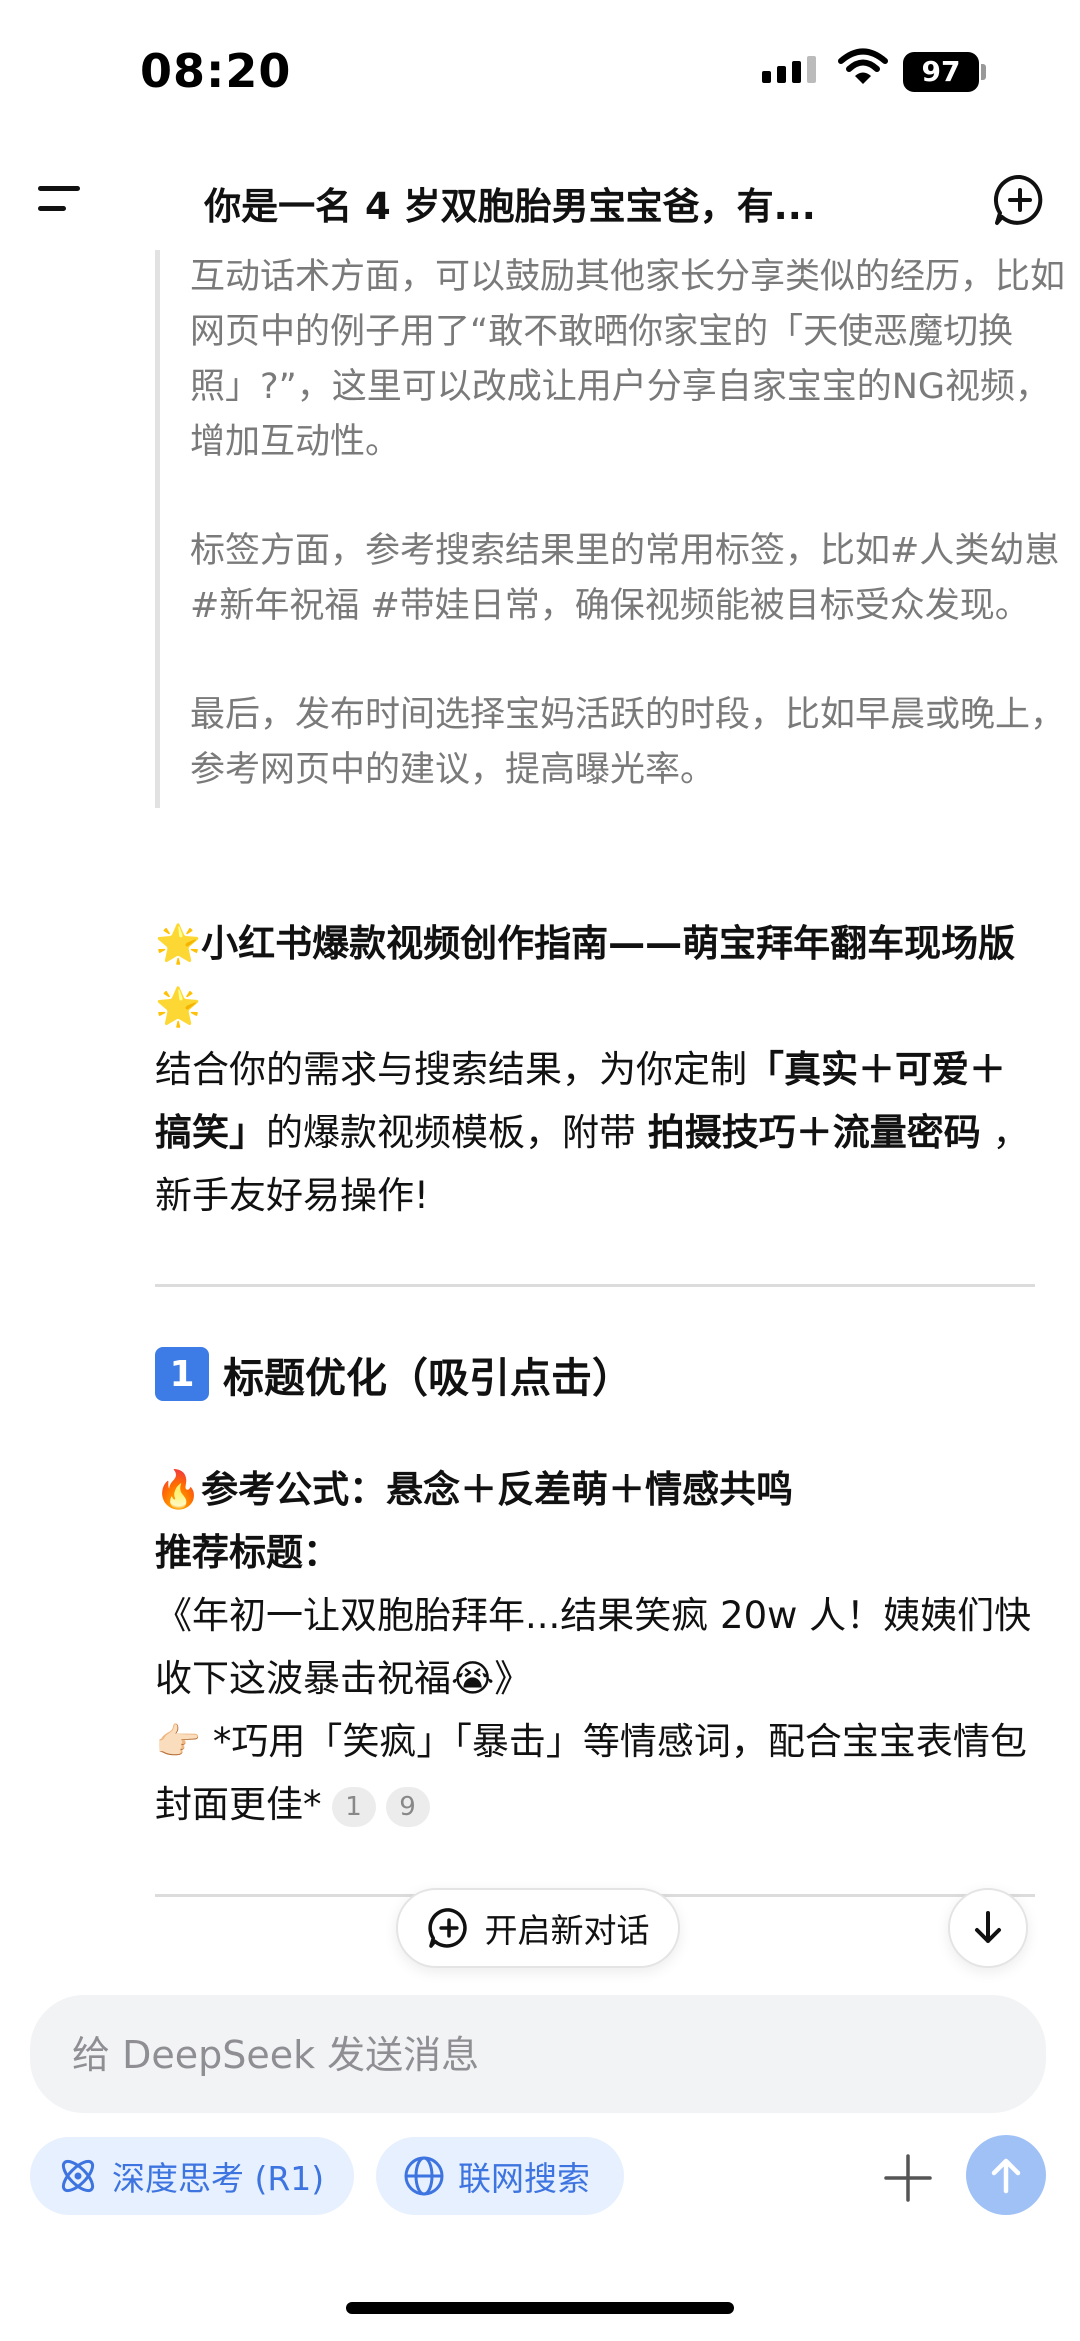 The image size is (1080, 2341). I want to click on arrow-up-icon, so click(1006, 2176).